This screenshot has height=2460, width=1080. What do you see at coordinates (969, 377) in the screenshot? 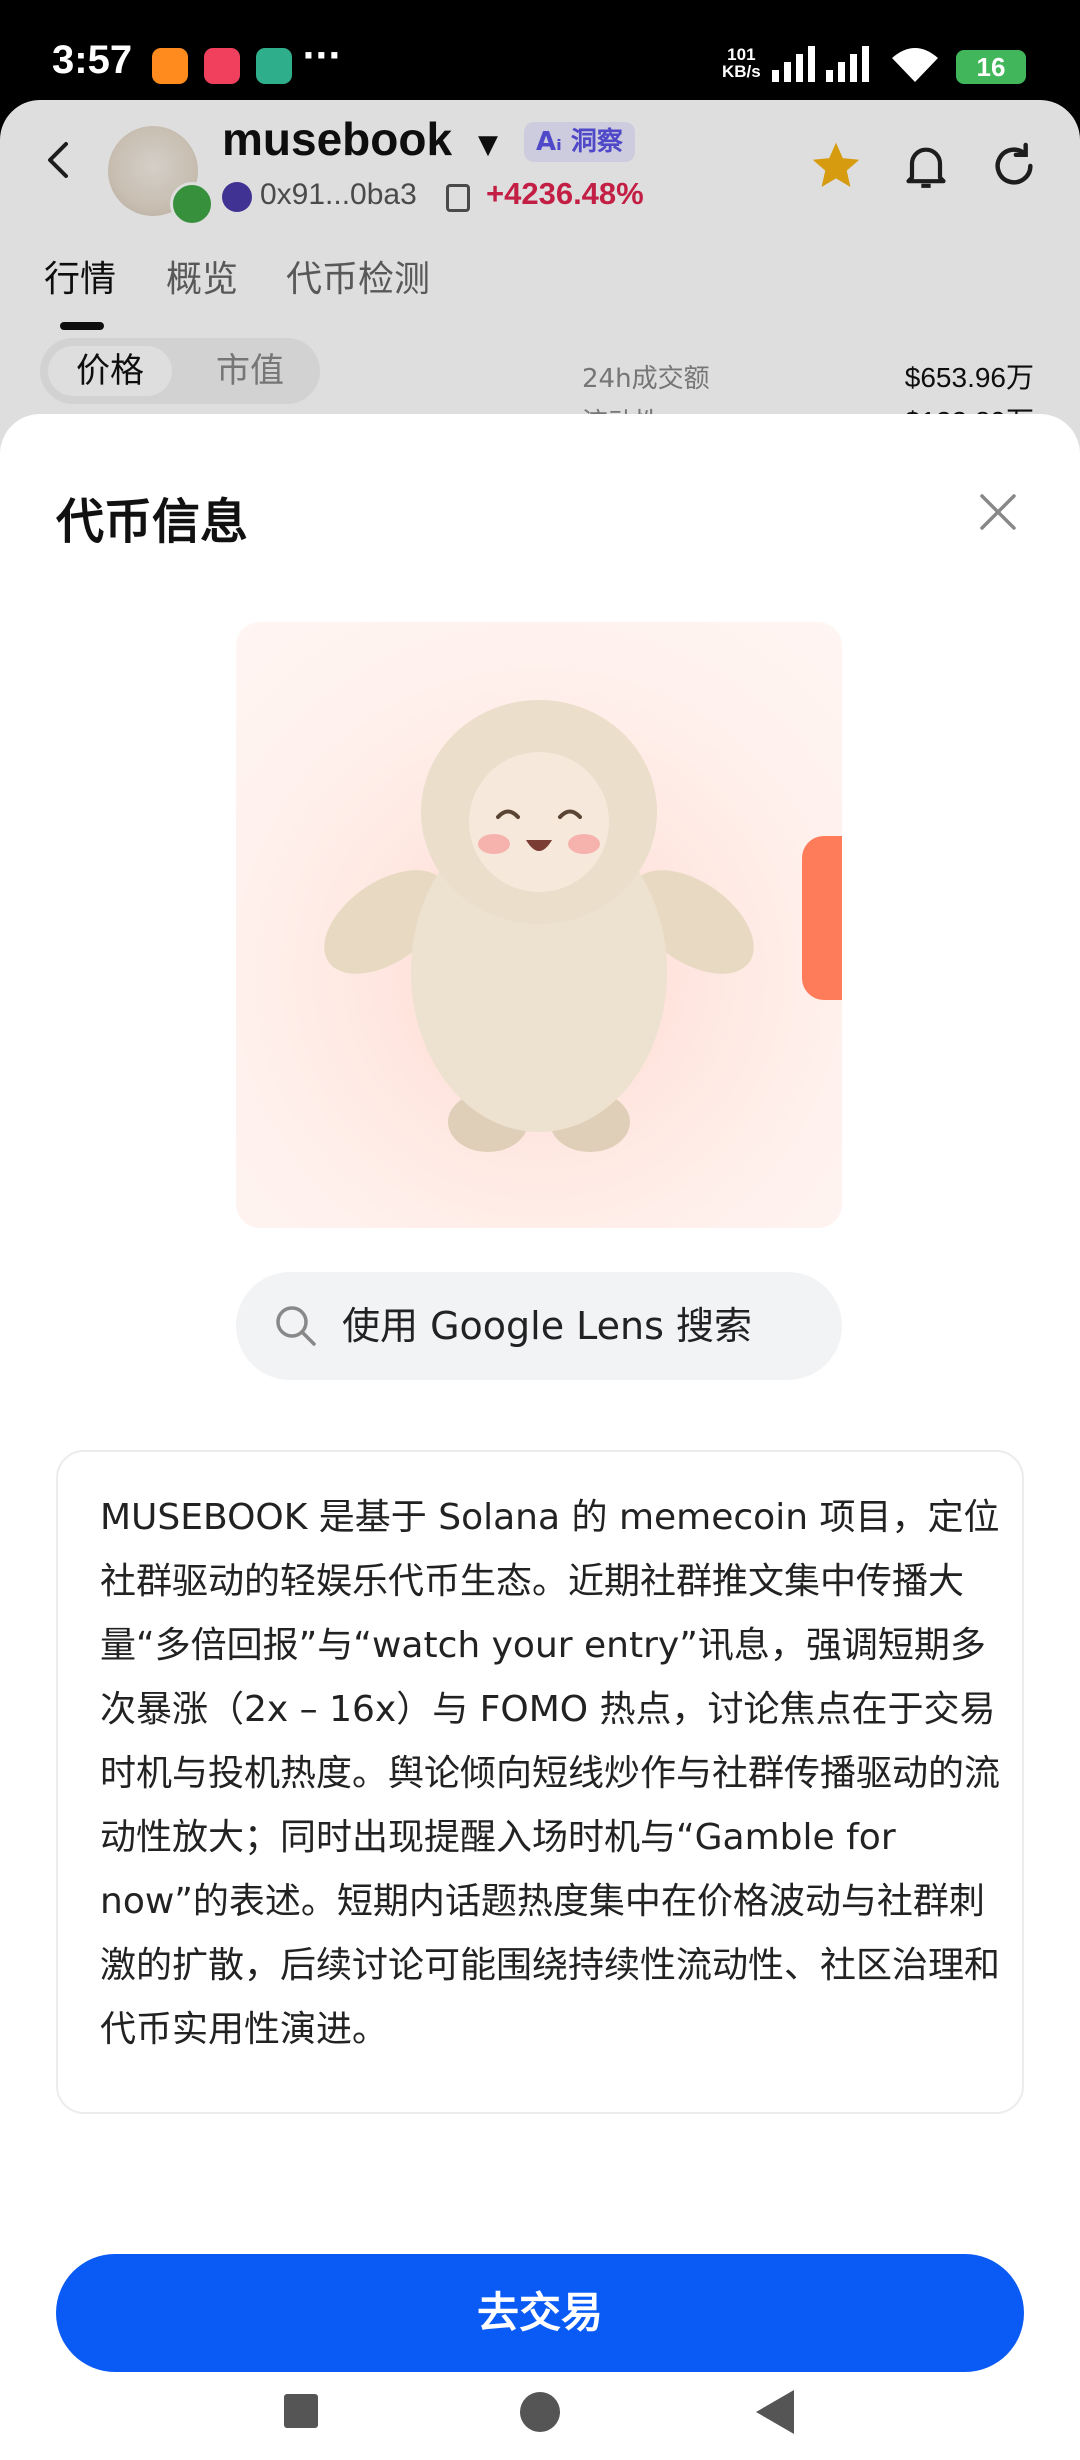
I see `stat-value: $653.96万` at bounding box center [969, 377].